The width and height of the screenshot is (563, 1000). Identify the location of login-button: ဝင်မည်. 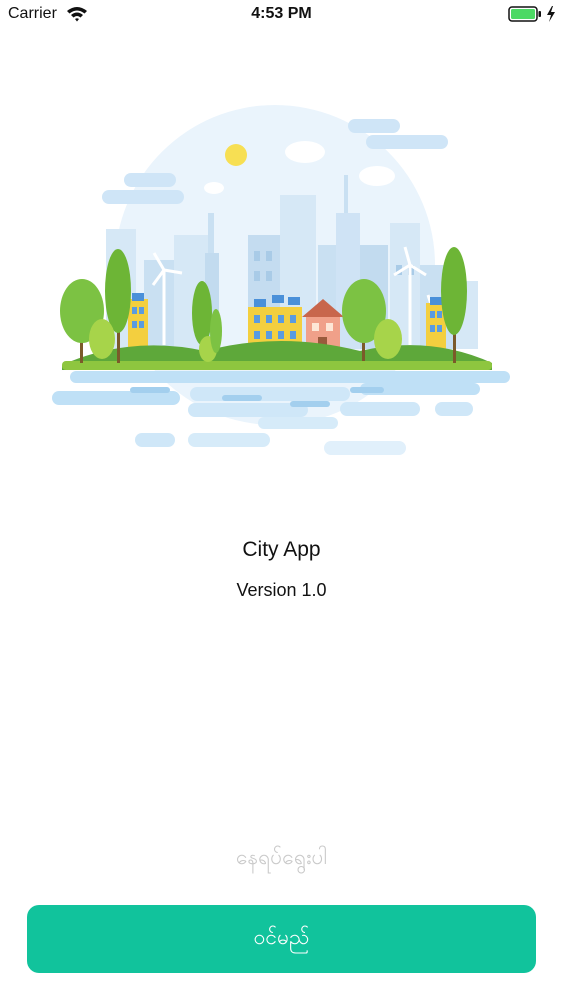
(281, 939).